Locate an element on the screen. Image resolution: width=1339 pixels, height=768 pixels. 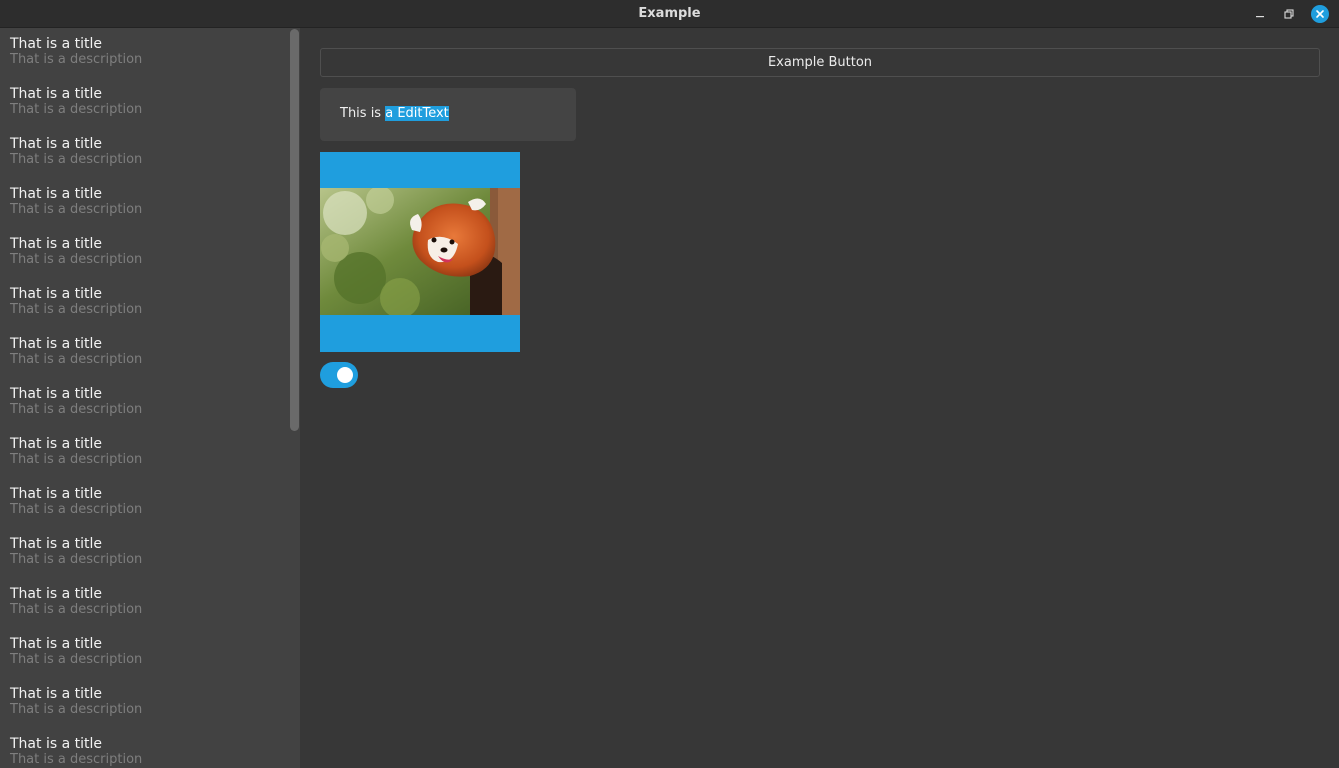
edit-text-selection: a EditText is located at coordinates (417, 113).